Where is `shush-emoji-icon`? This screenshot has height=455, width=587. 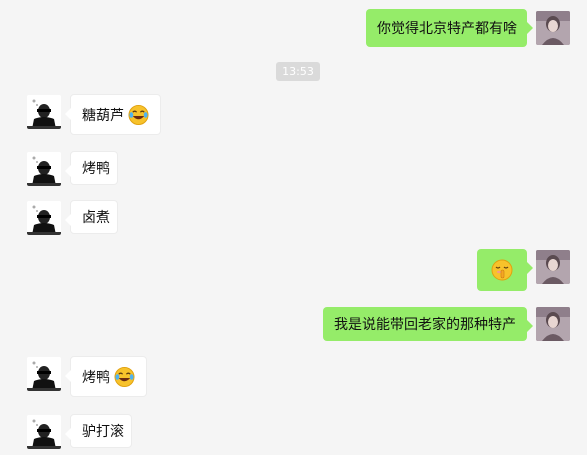
shush-emoji-icon is located at coordinates (502, 270).